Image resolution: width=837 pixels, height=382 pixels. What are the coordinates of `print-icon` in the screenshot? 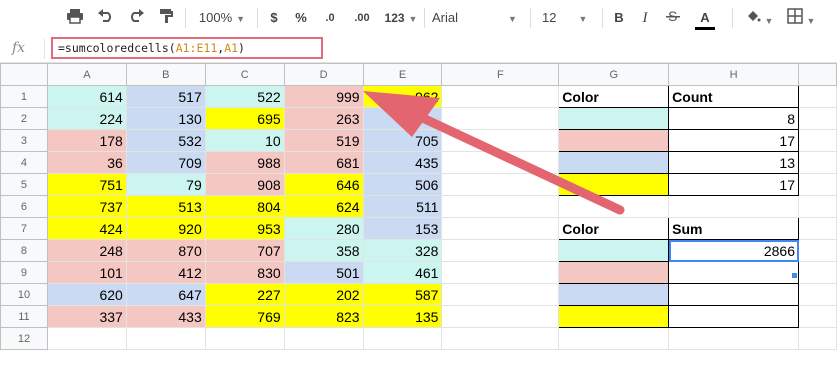 It's located at (75, 18).